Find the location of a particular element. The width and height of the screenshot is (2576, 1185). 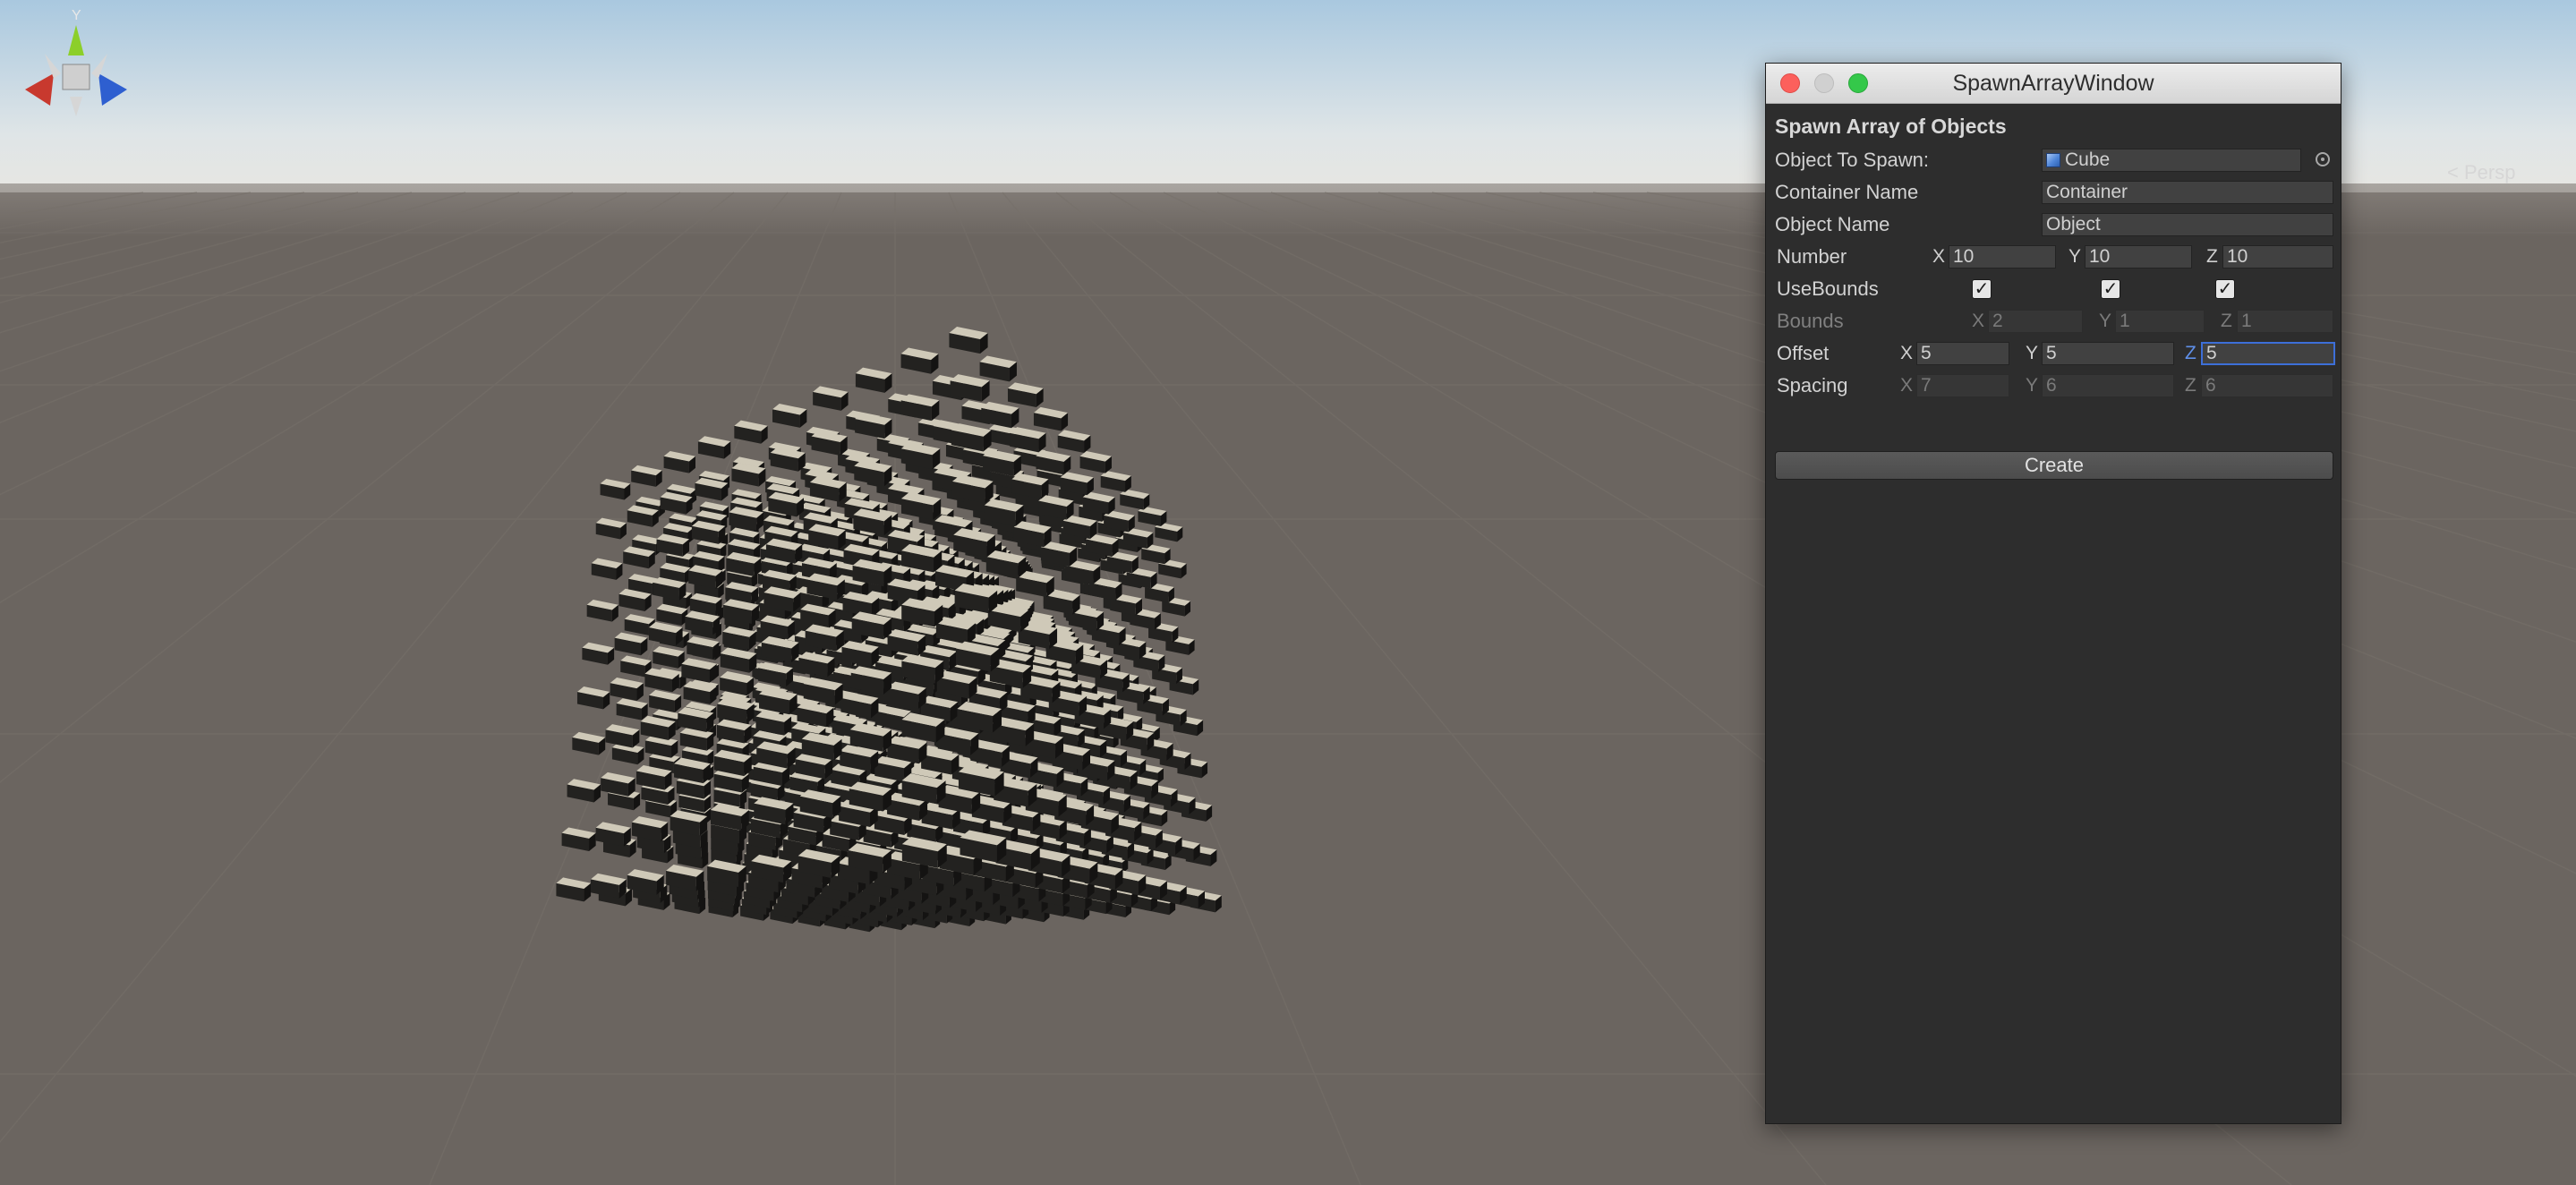

perspective-icon: < is located at coordinates (2453, 172).